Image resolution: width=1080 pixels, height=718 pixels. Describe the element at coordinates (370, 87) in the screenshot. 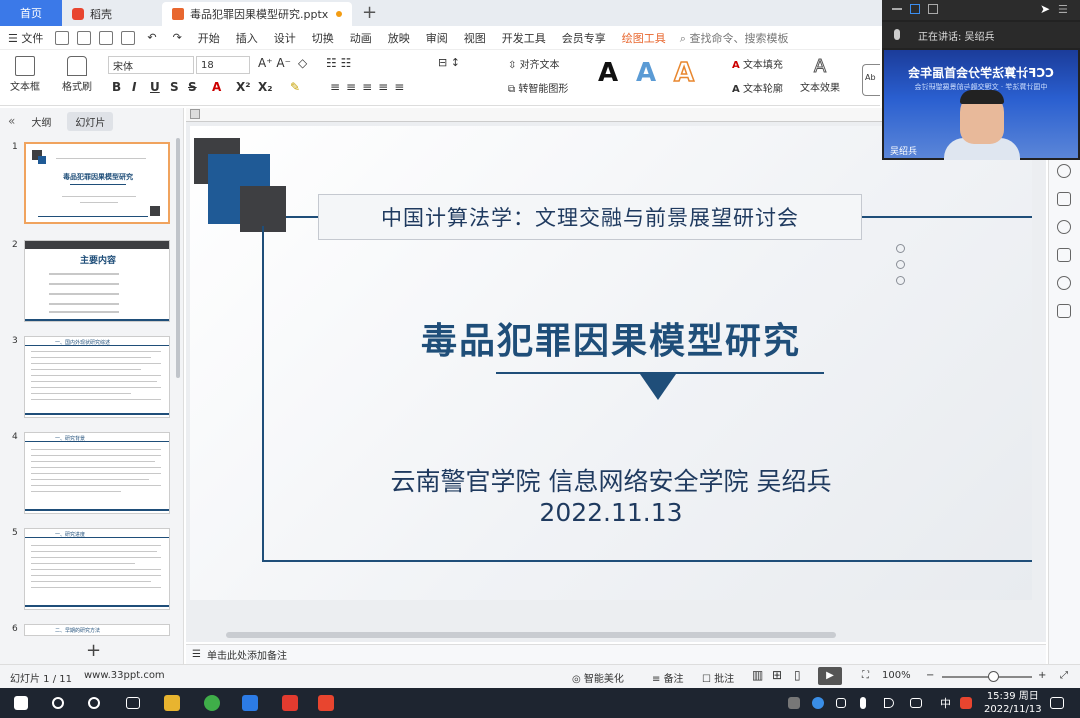

I see `align-icons: ≡≡≡≡≡` at that location.